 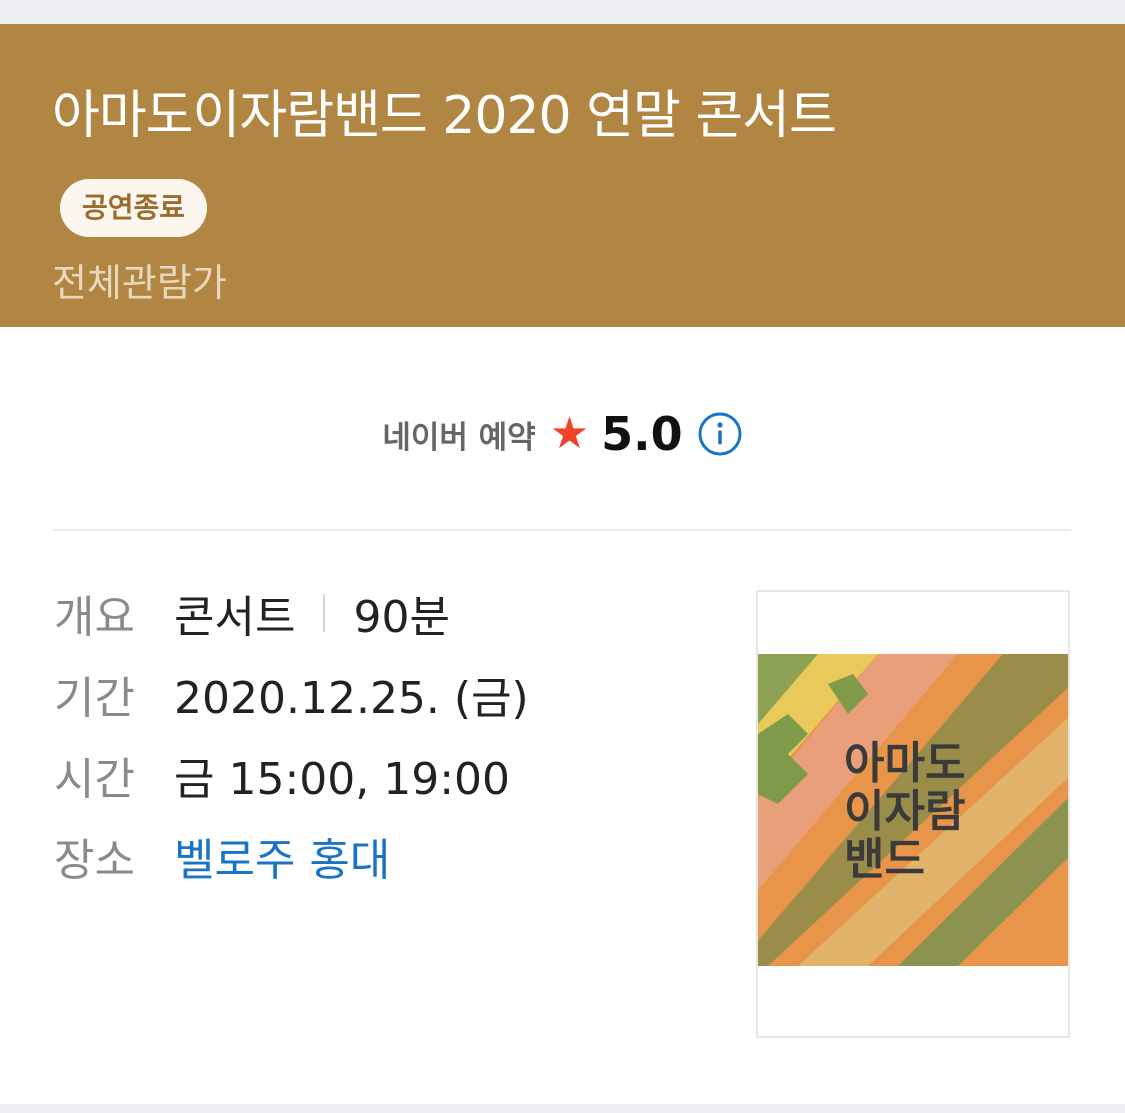 What do you see at coordinates (134, 208) in the screenshot?
I see `status-badge: 공연종료` at bounding box center [134, 208].